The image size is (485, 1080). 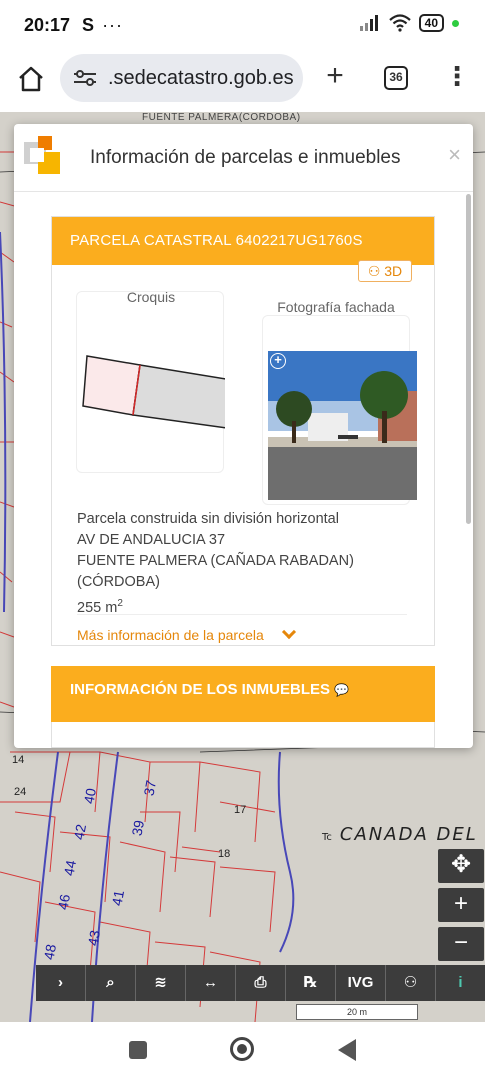 I want to click on back-icon, so click(x=347, y=1050).